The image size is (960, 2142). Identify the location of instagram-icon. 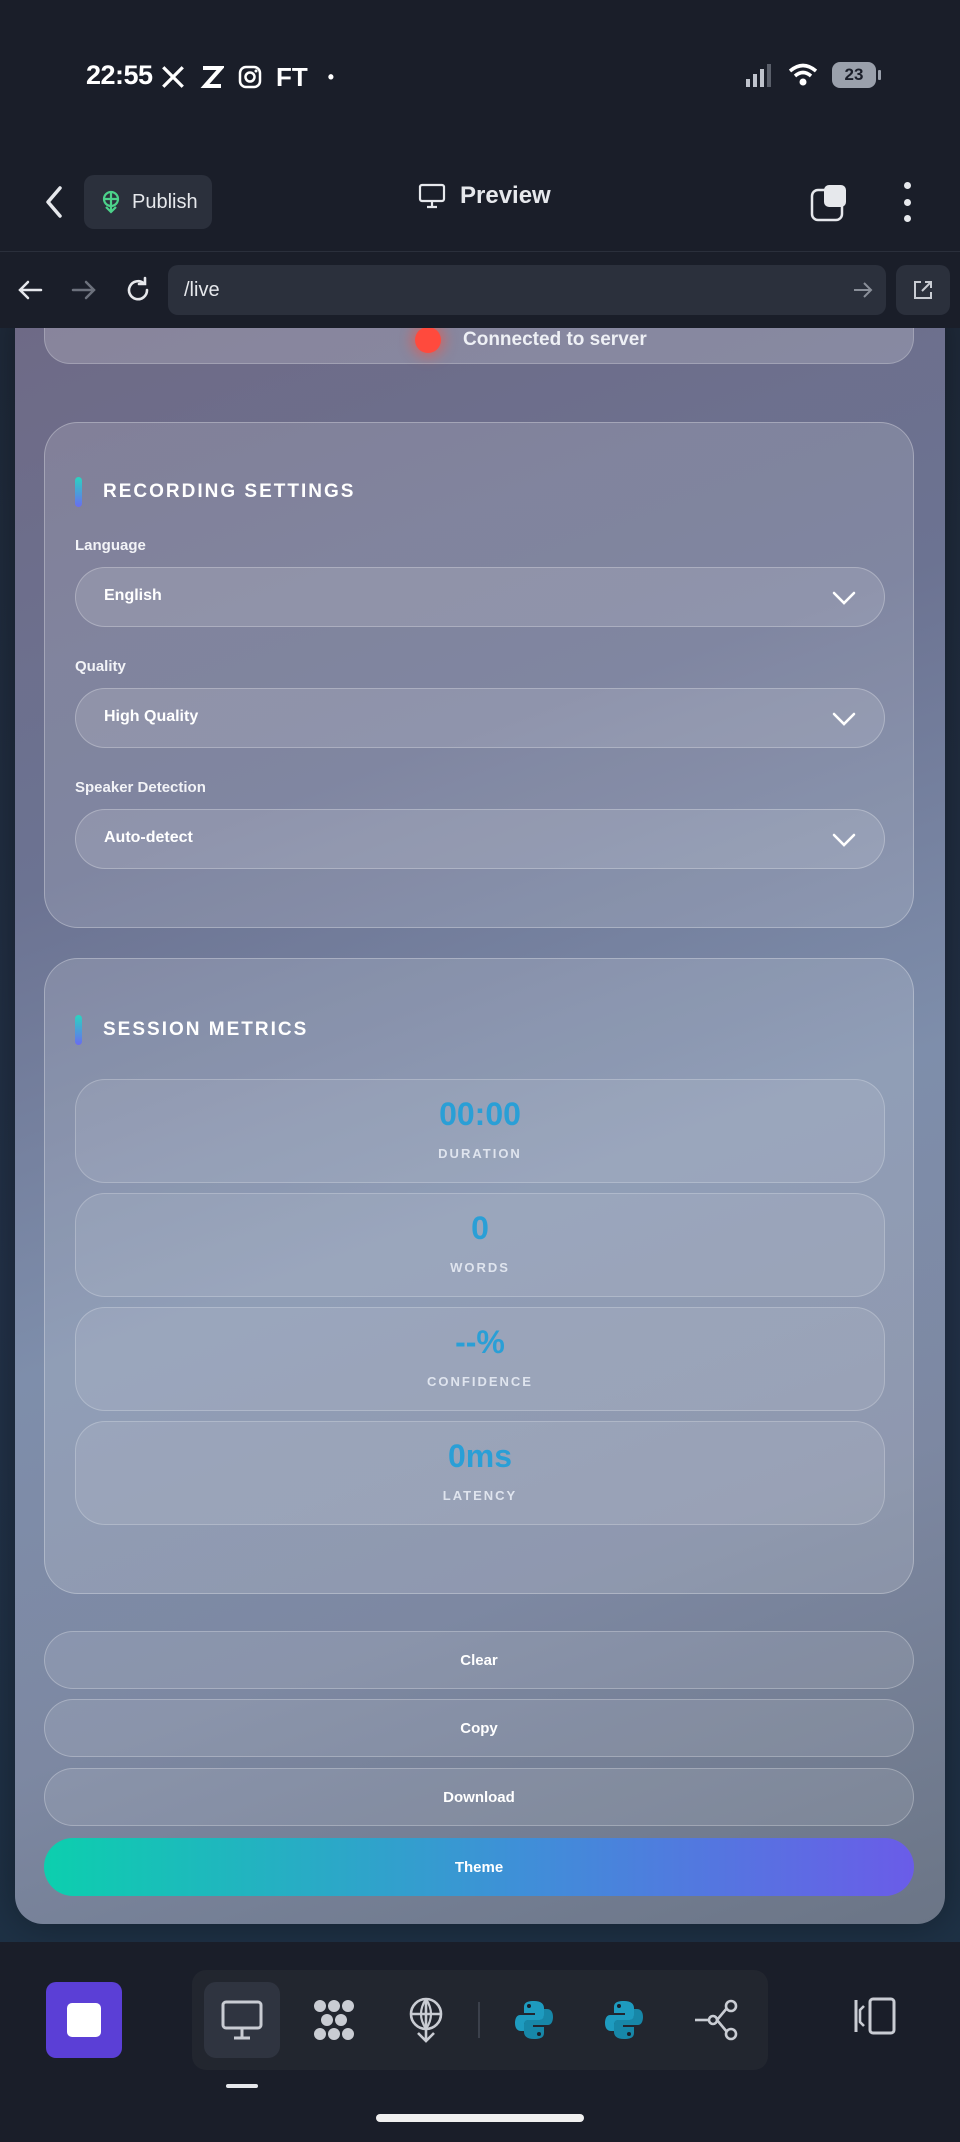
(250, 77).